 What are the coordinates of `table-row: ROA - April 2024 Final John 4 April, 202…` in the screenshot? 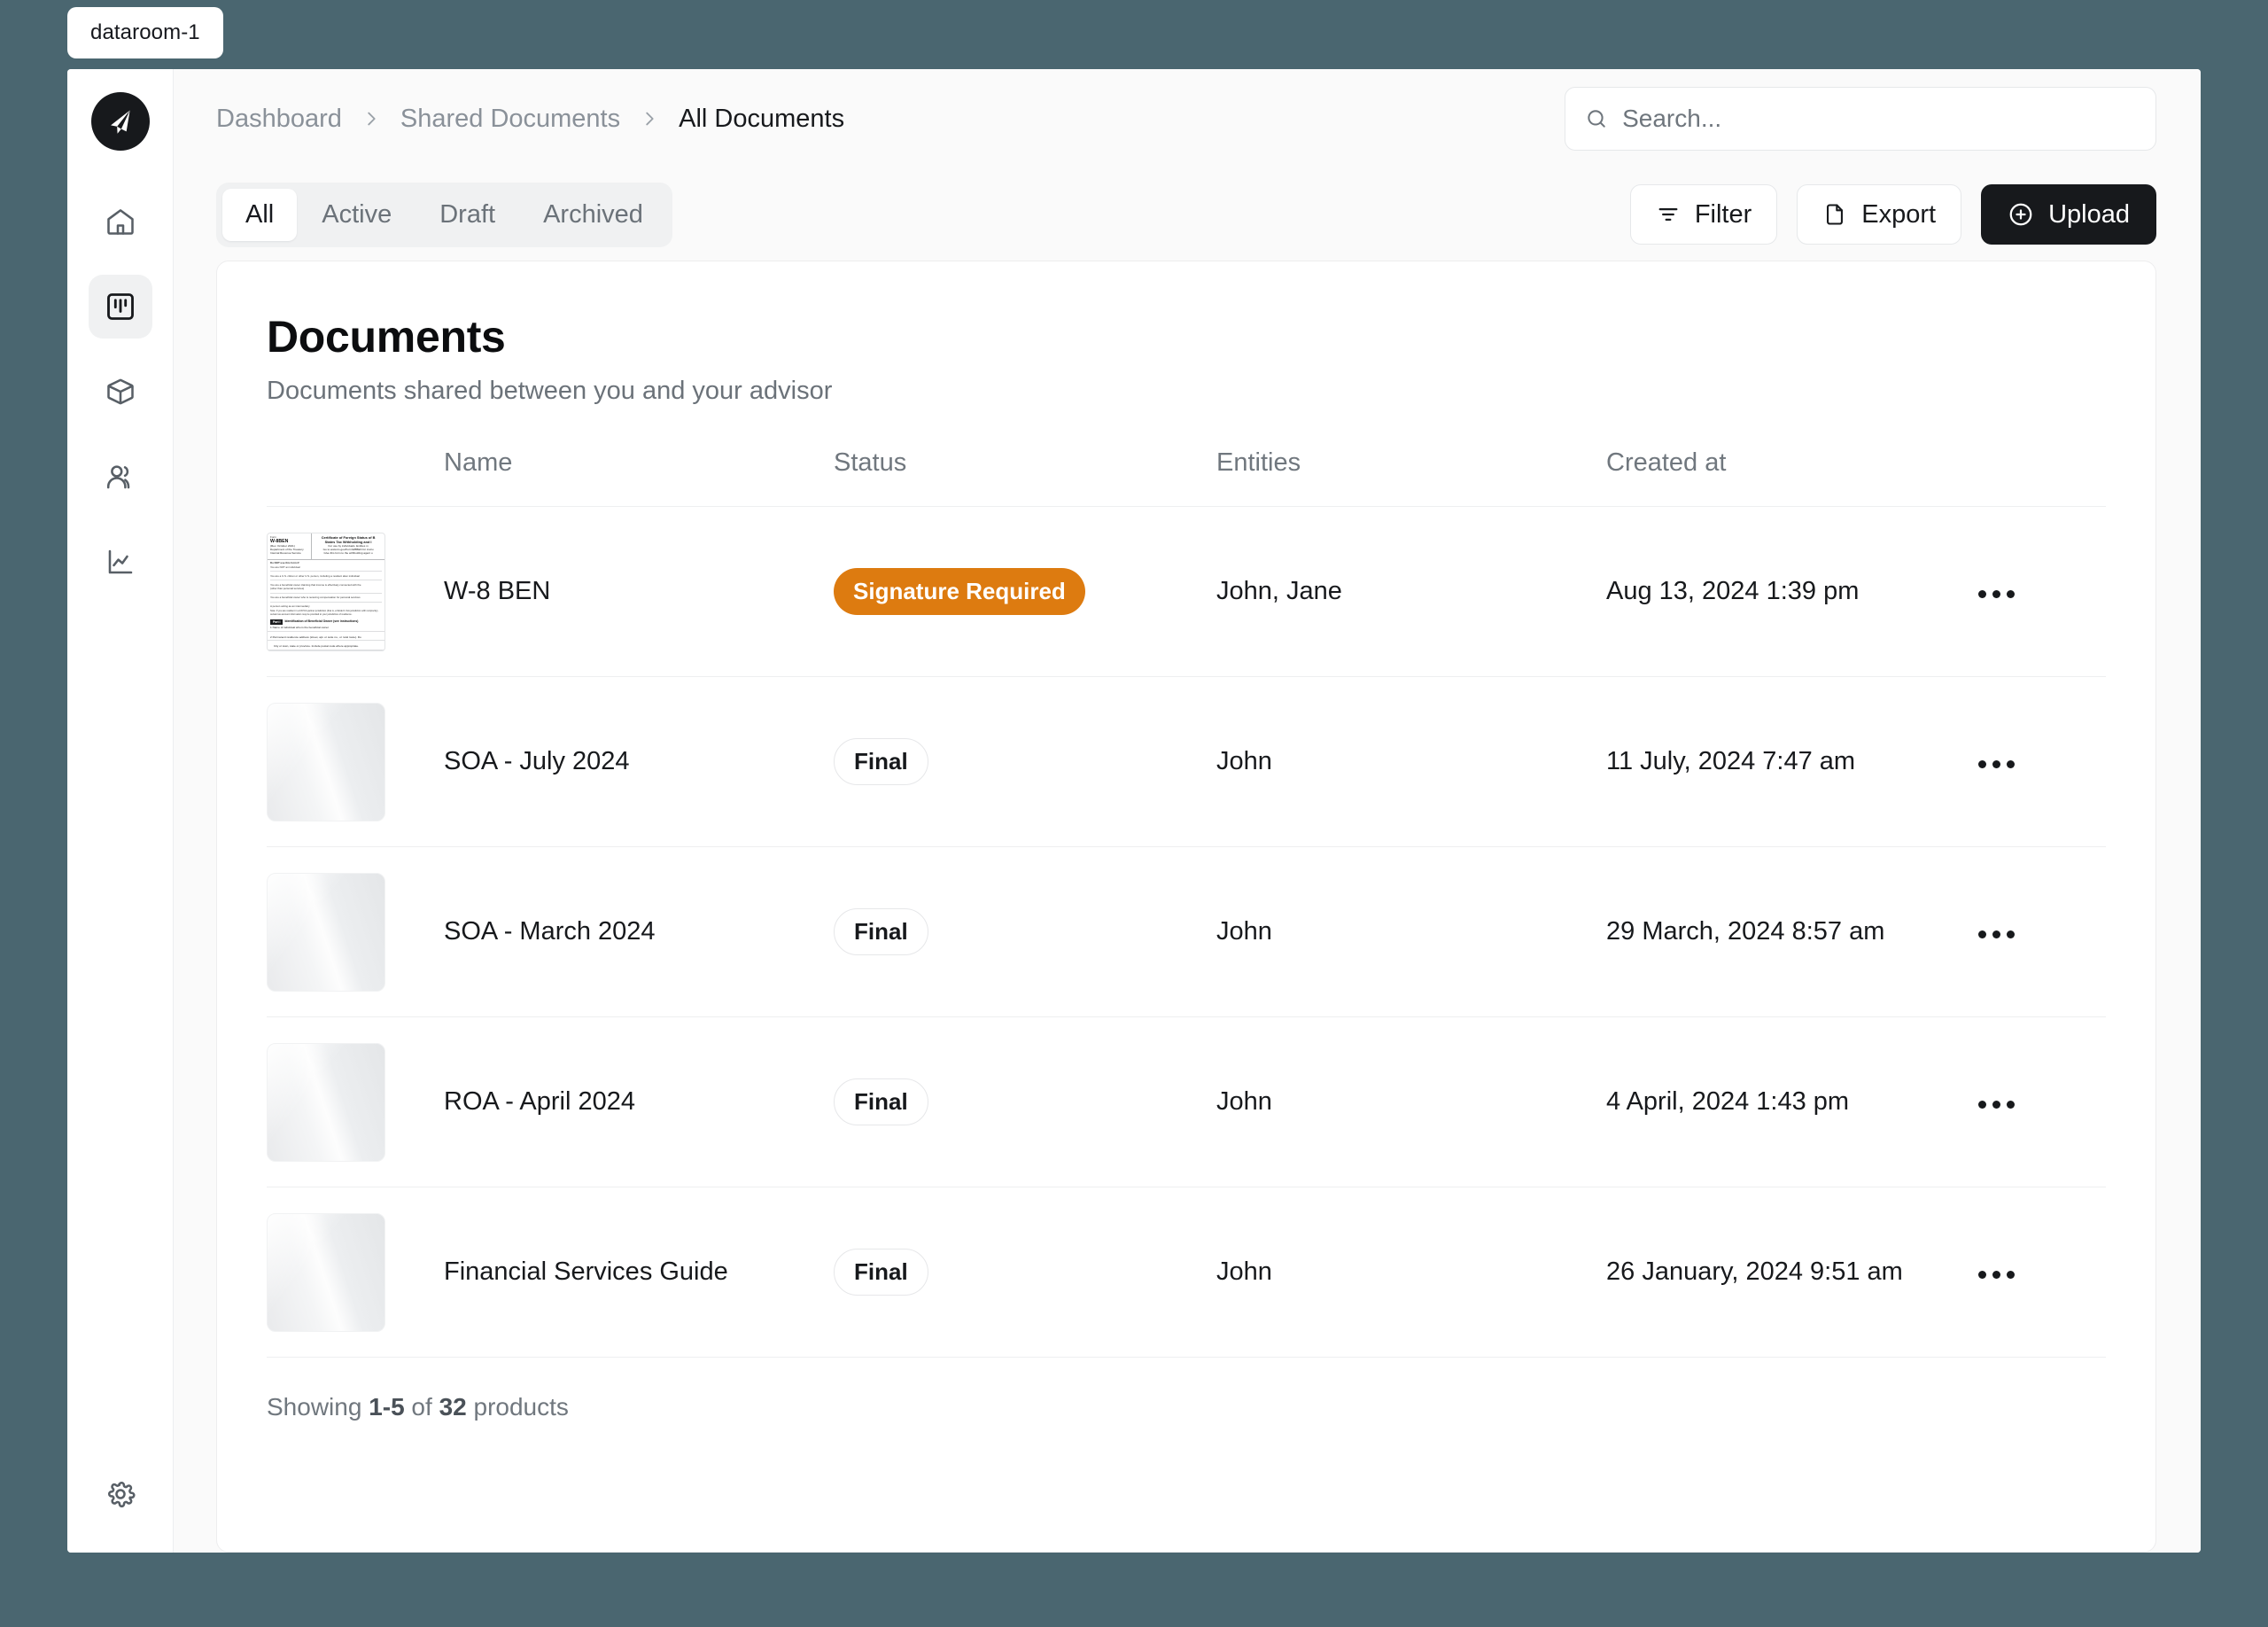 It's located at (1186, 1101).